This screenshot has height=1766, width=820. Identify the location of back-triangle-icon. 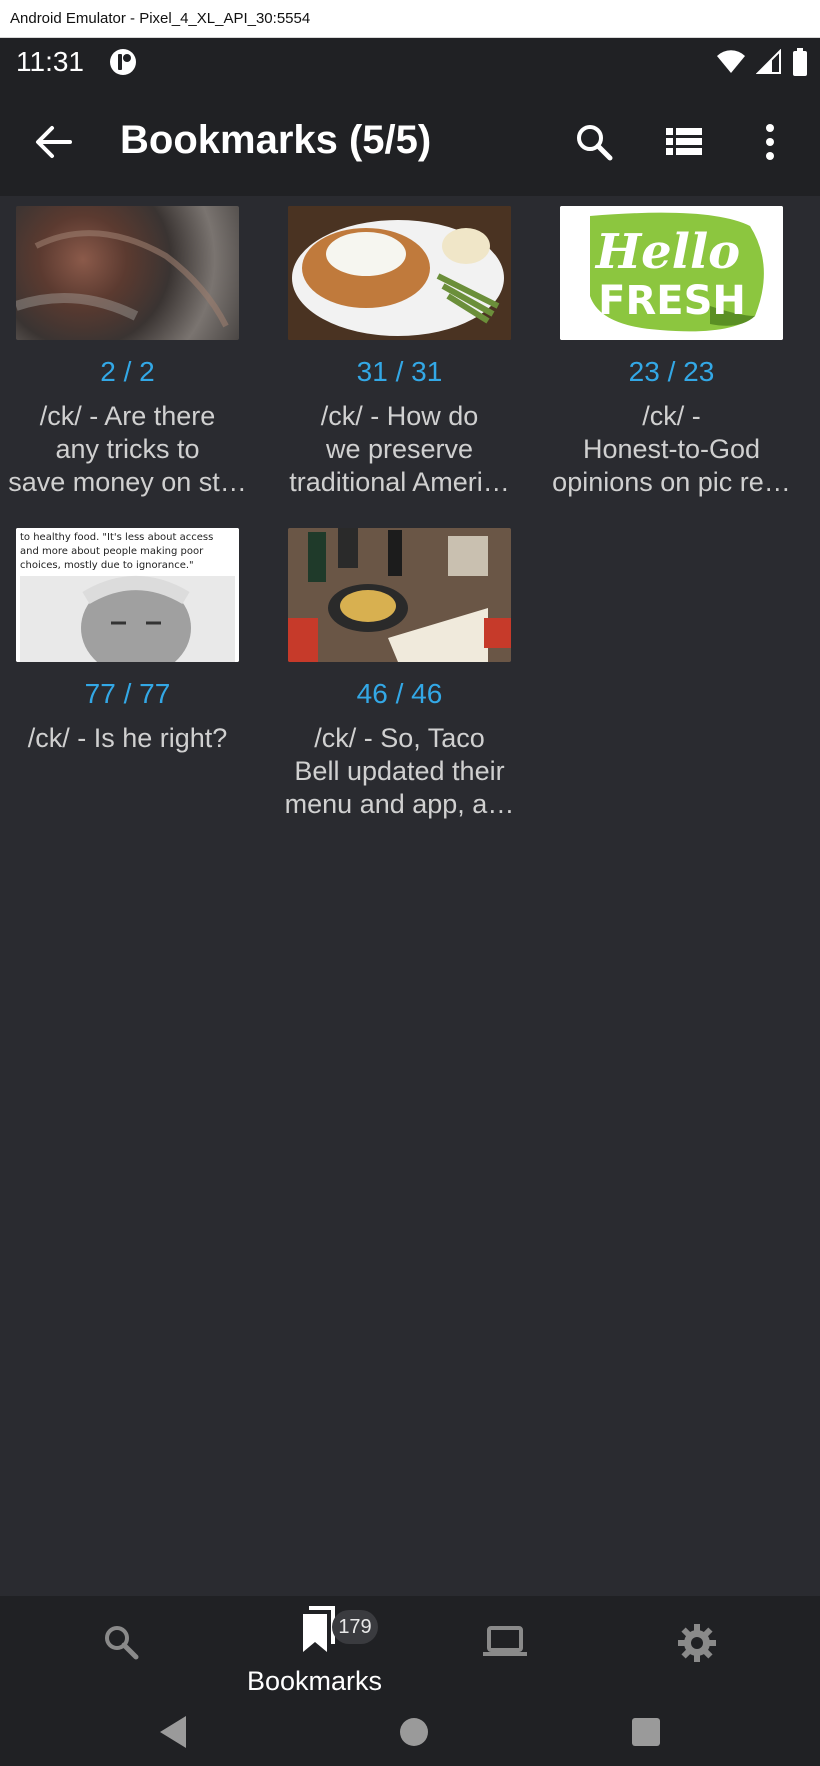
(172, 1732).